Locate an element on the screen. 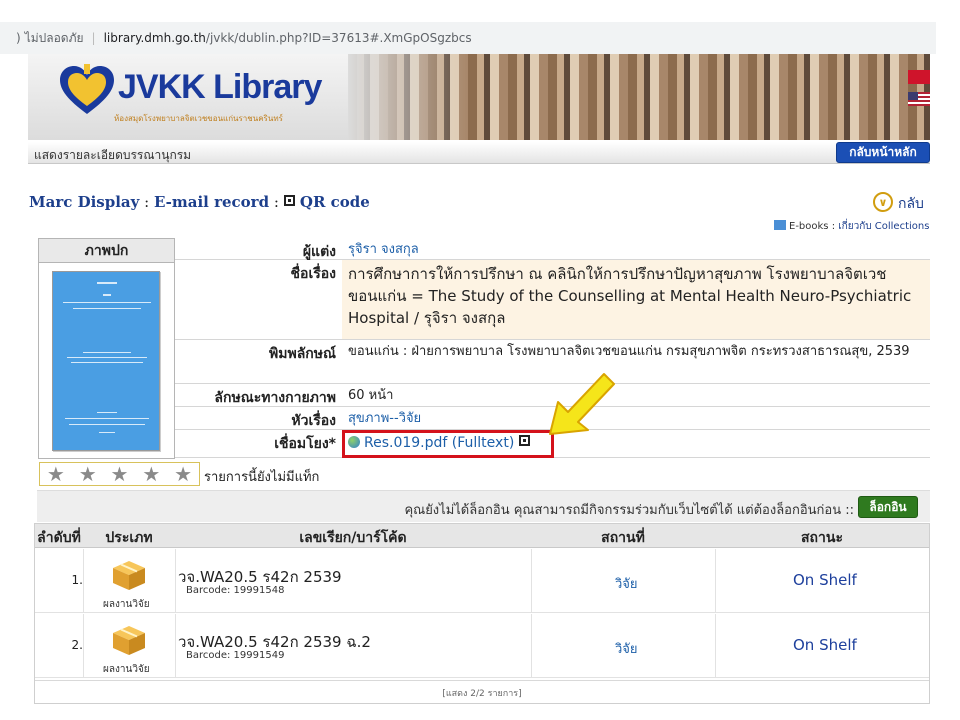 This screenshot has height=720, width=960. rating-stars: ★ ★ ★ ★ ★ is located at coordinates (119, 474).